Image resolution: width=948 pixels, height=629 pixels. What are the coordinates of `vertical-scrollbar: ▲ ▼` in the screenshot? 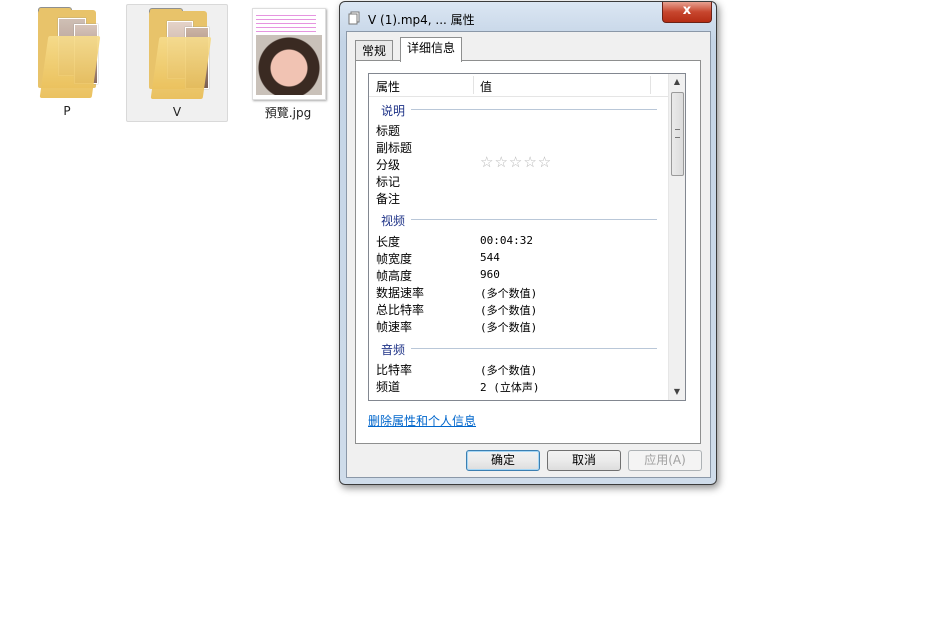 It's located at (676, 237).